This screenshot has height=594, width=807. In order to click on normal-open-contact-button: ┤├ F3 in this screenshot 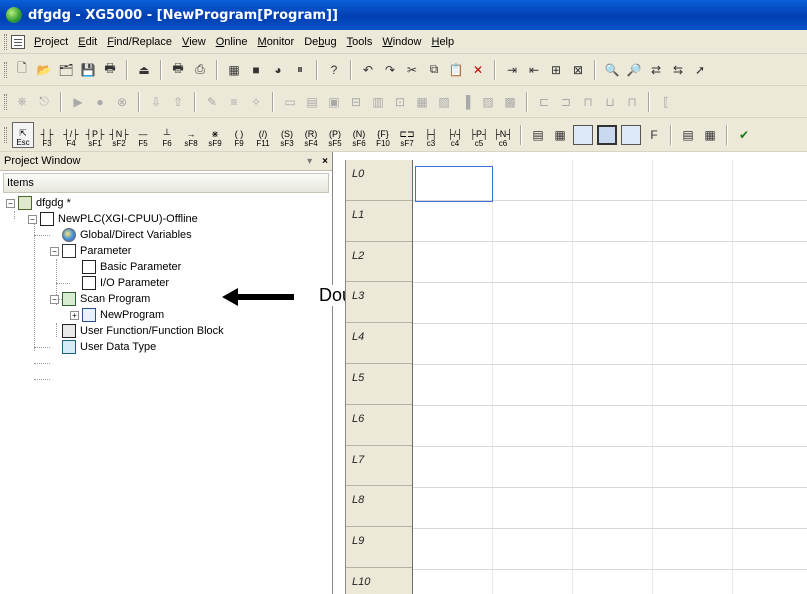, I will do `click(47, 135)`.